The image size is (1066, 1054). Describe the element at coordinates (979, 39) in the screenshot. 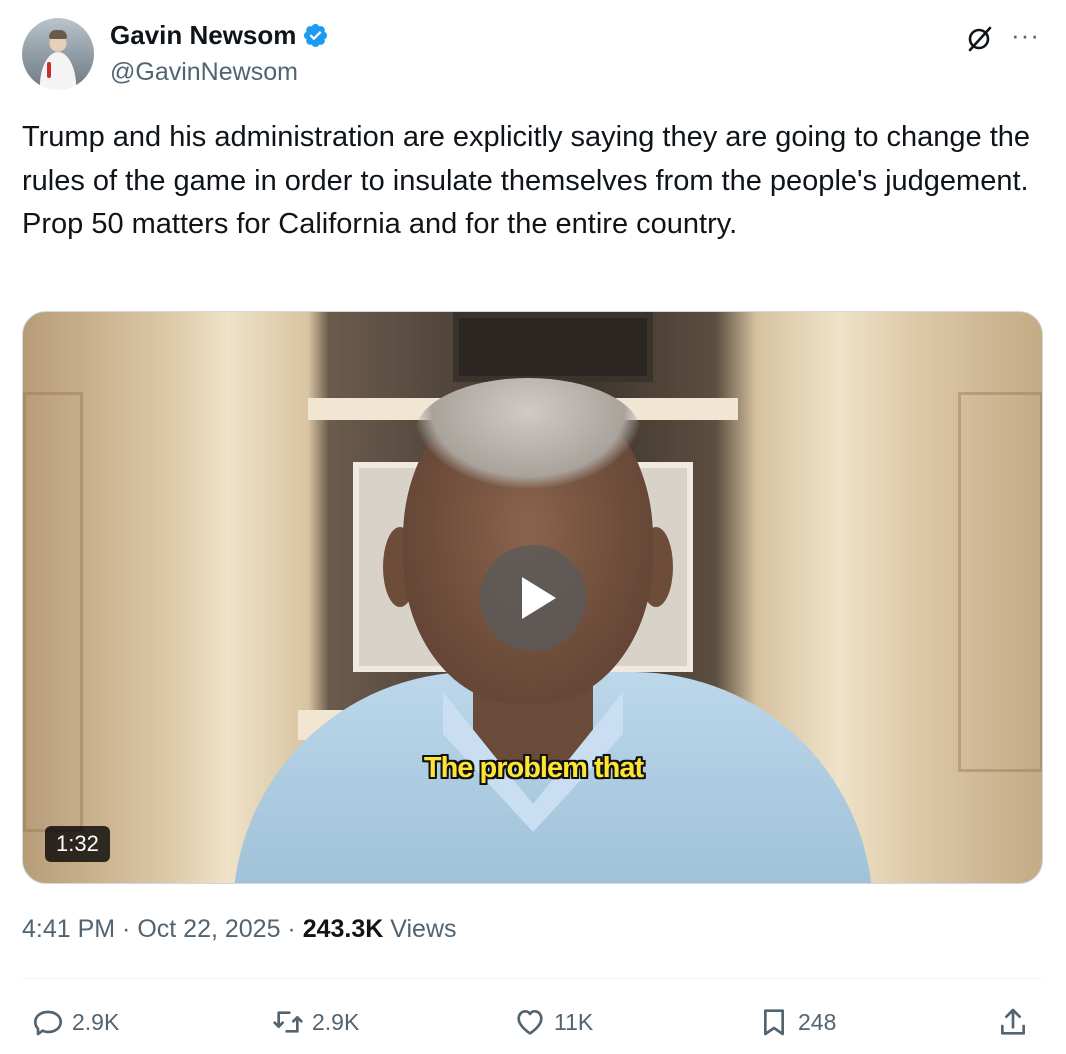

I see `grok-icon` at that location.